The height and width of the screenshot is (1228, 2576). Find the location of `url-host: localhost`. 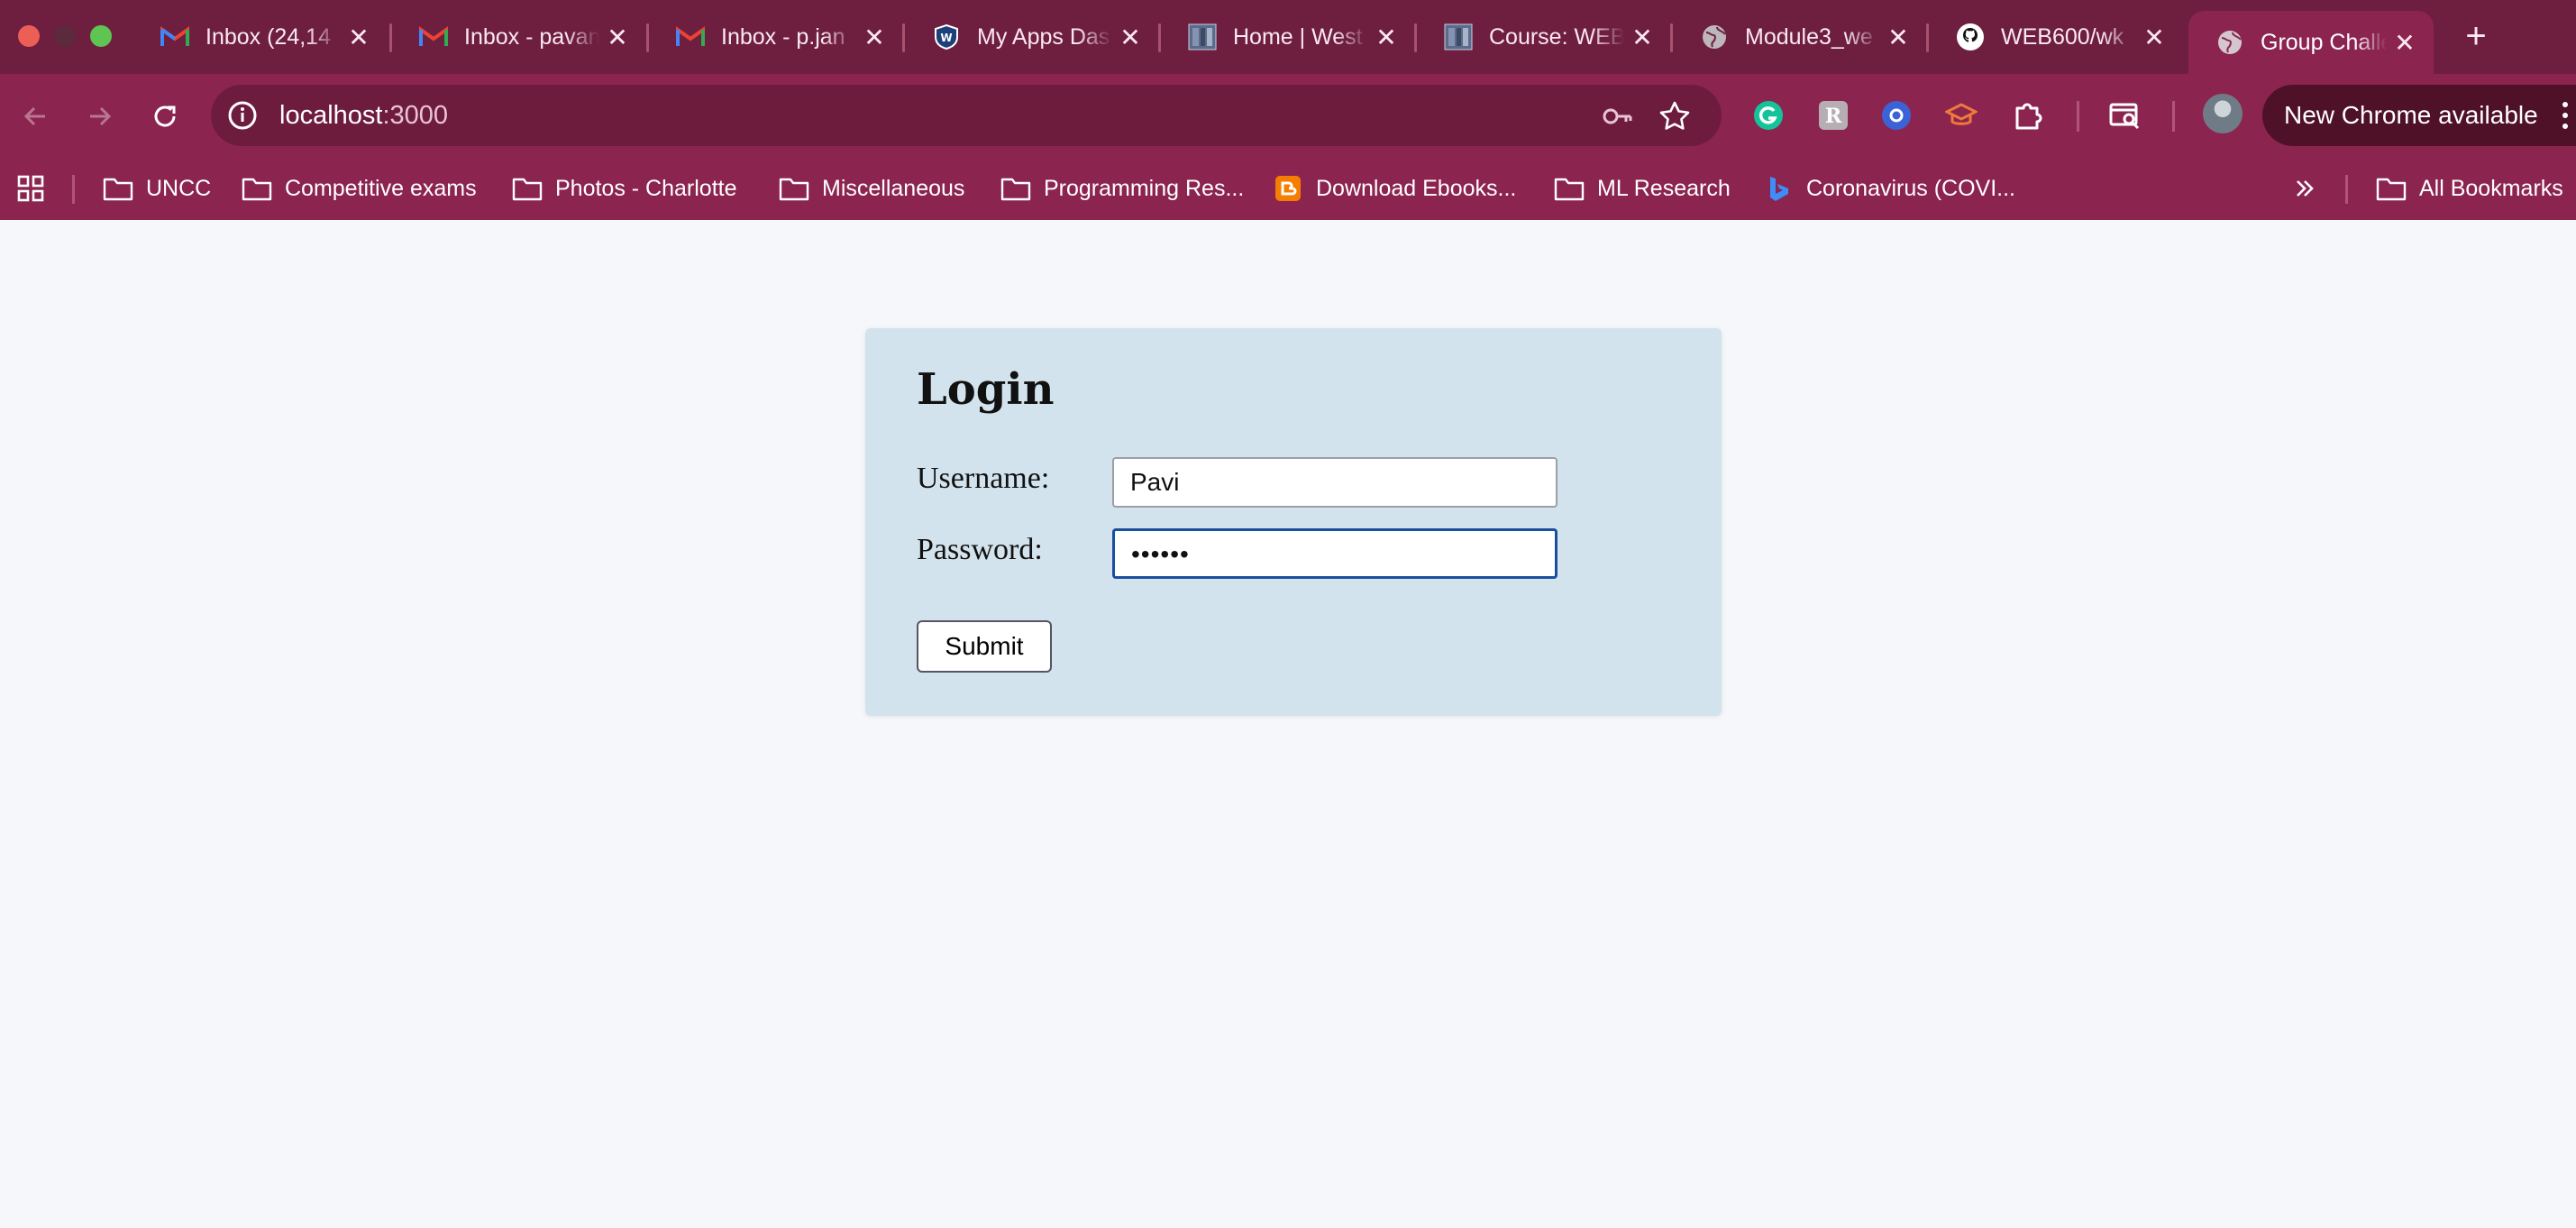

url-host: localhost is located at coordinates (331, 116).